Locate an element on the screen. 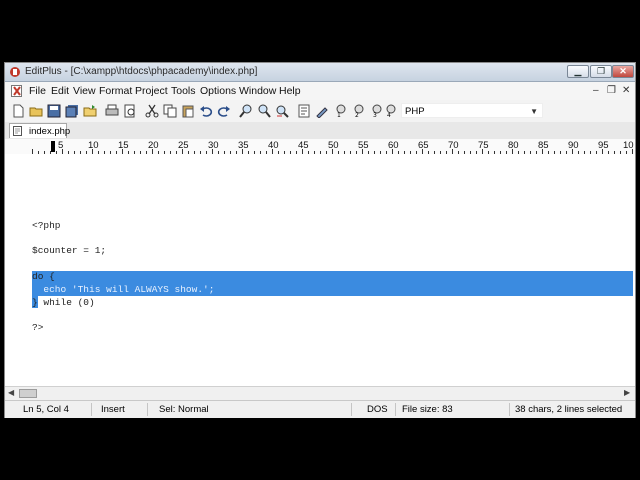 Image resolution: width=640 pixels, height=480 pixels. menu-project: Project is located at coordinates (151, 91).